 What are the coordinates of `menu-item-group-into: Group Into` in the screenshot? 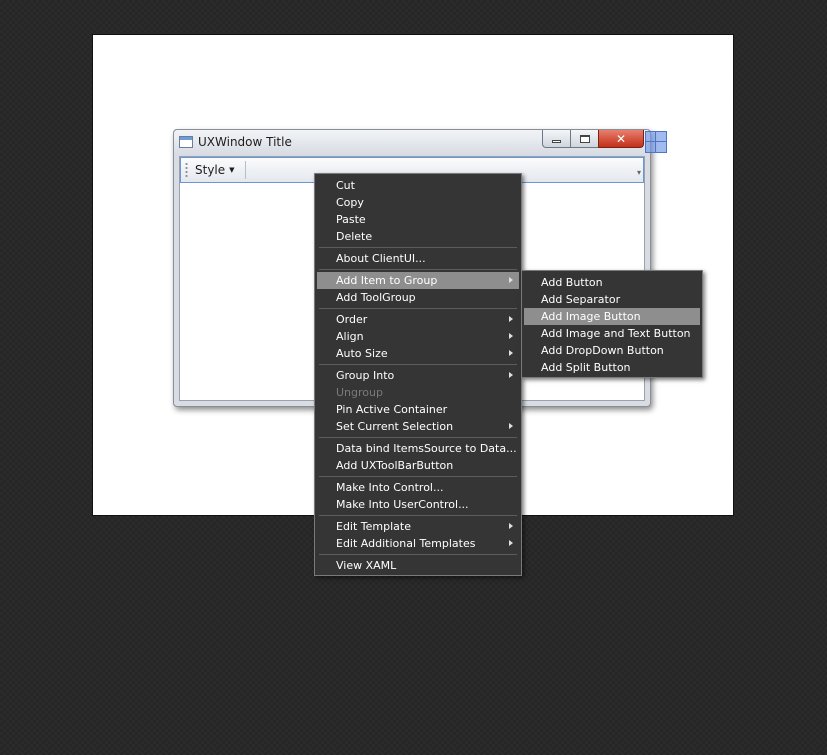 It's located at (418, 375).